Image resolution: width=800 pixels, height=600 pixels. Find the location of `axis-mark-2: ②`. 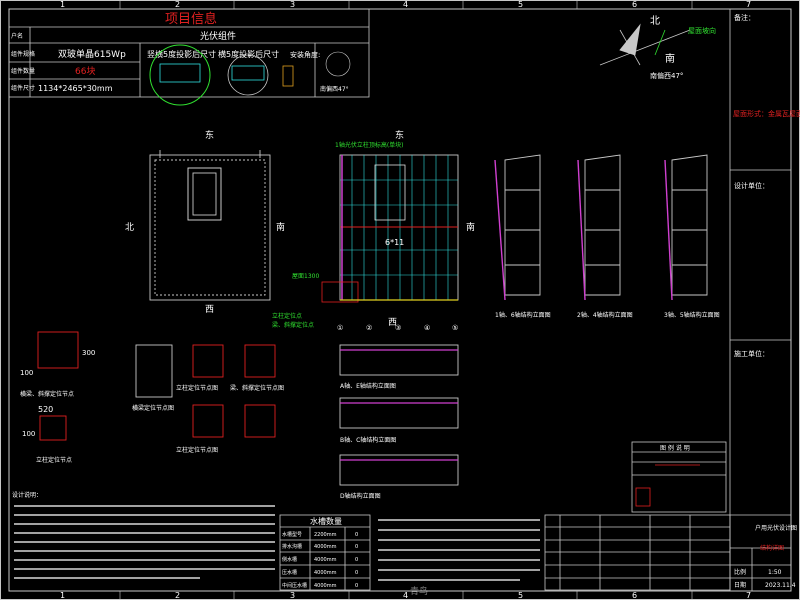

axis-mark-2: ② is located at coordinates (369, 328).